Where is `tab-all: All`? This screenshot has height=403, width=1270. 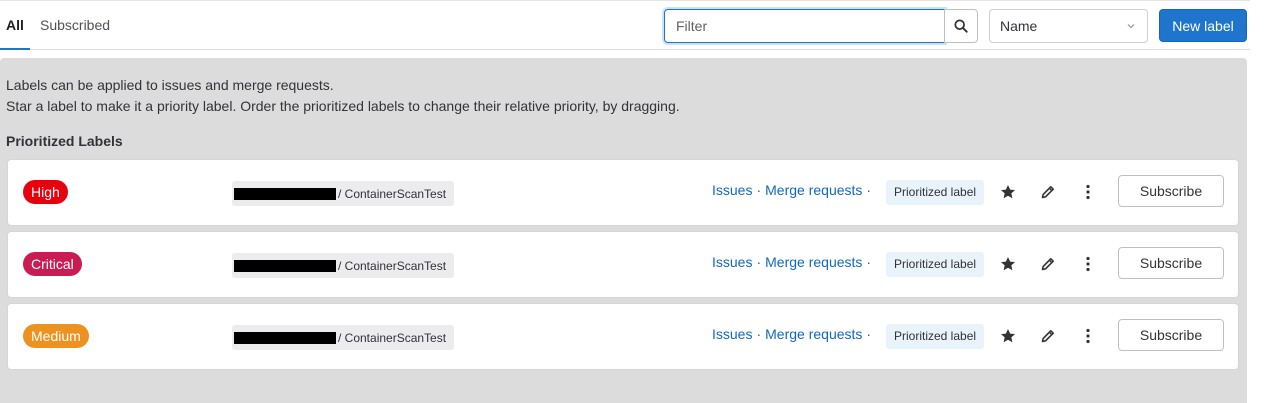
tab-all: All is located at coordinates (15, 26).